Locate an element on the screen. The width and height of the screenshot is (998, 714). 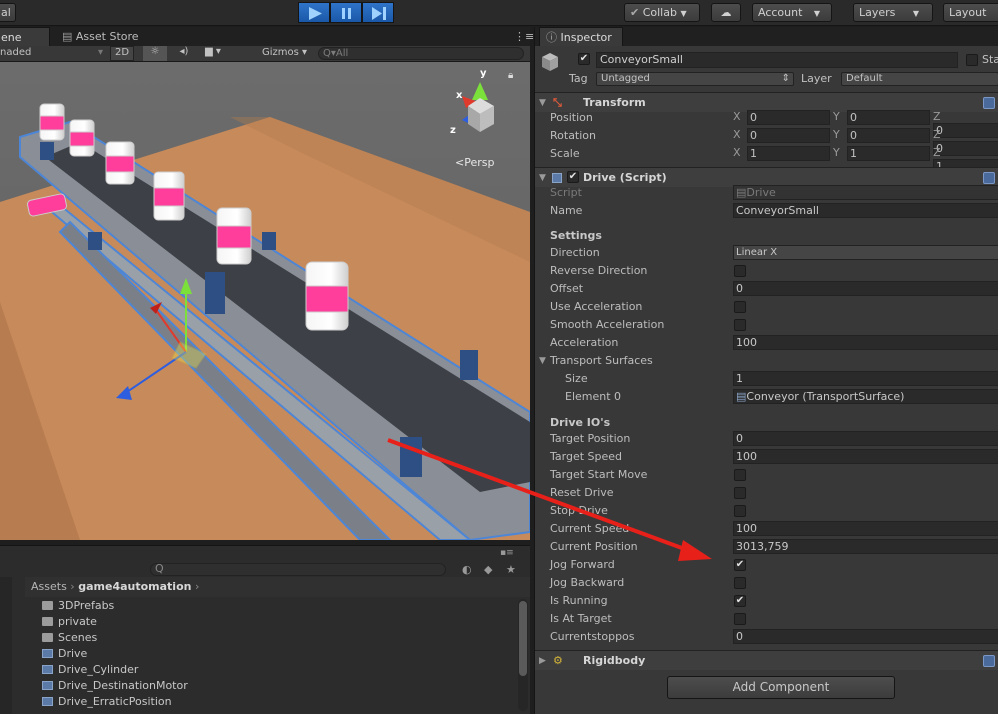
reset-checkbox is located at coordinates (740, 493).